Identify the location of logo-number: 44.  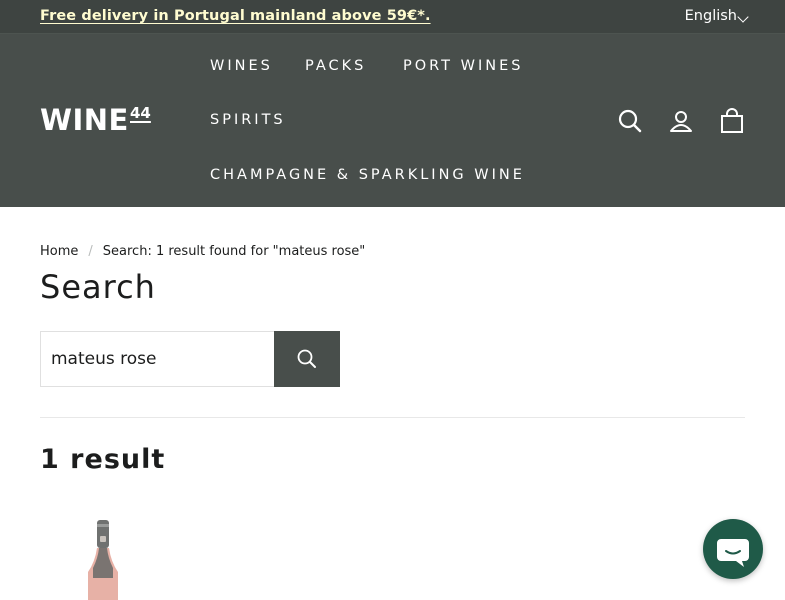
(140, 113).